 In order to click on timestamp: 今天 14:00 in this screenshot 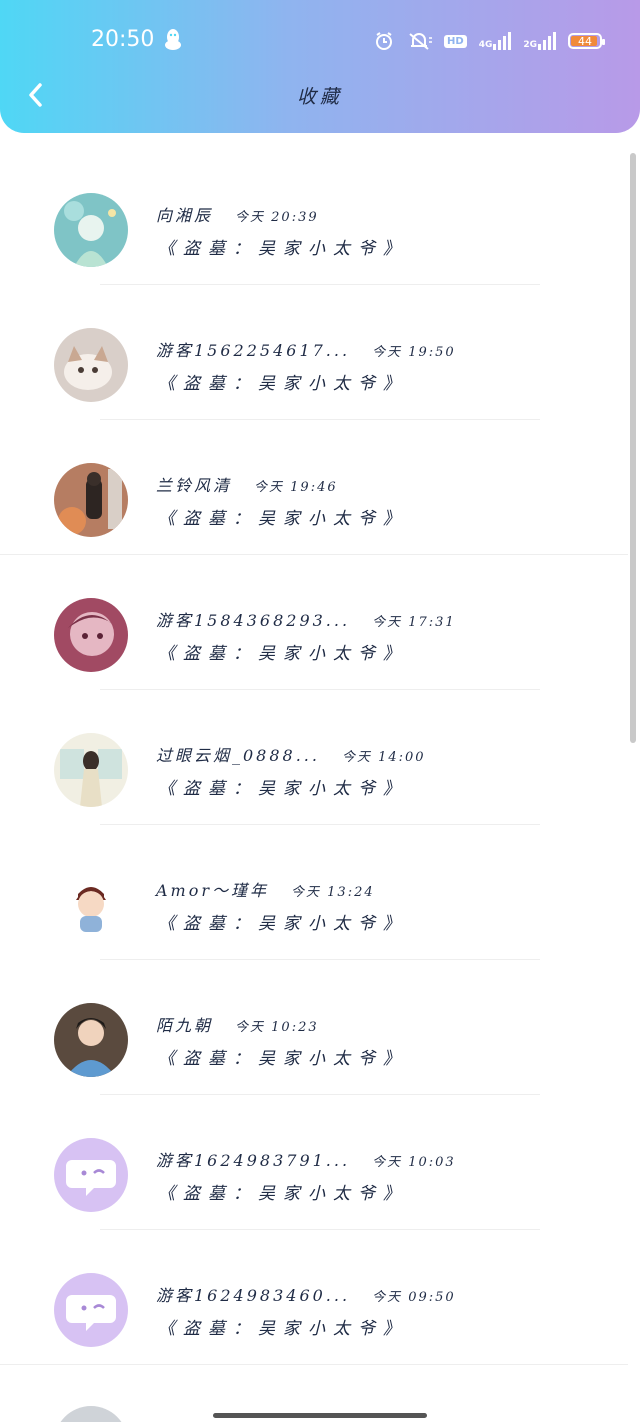, I will do `click(383, 757)`.